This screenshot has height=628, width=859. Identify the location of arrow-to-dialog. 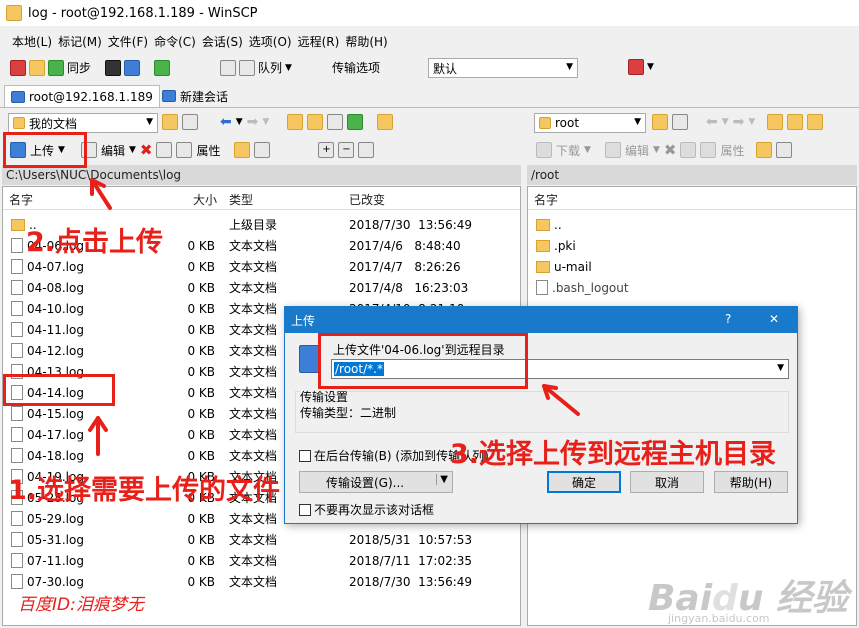
(561, 400).